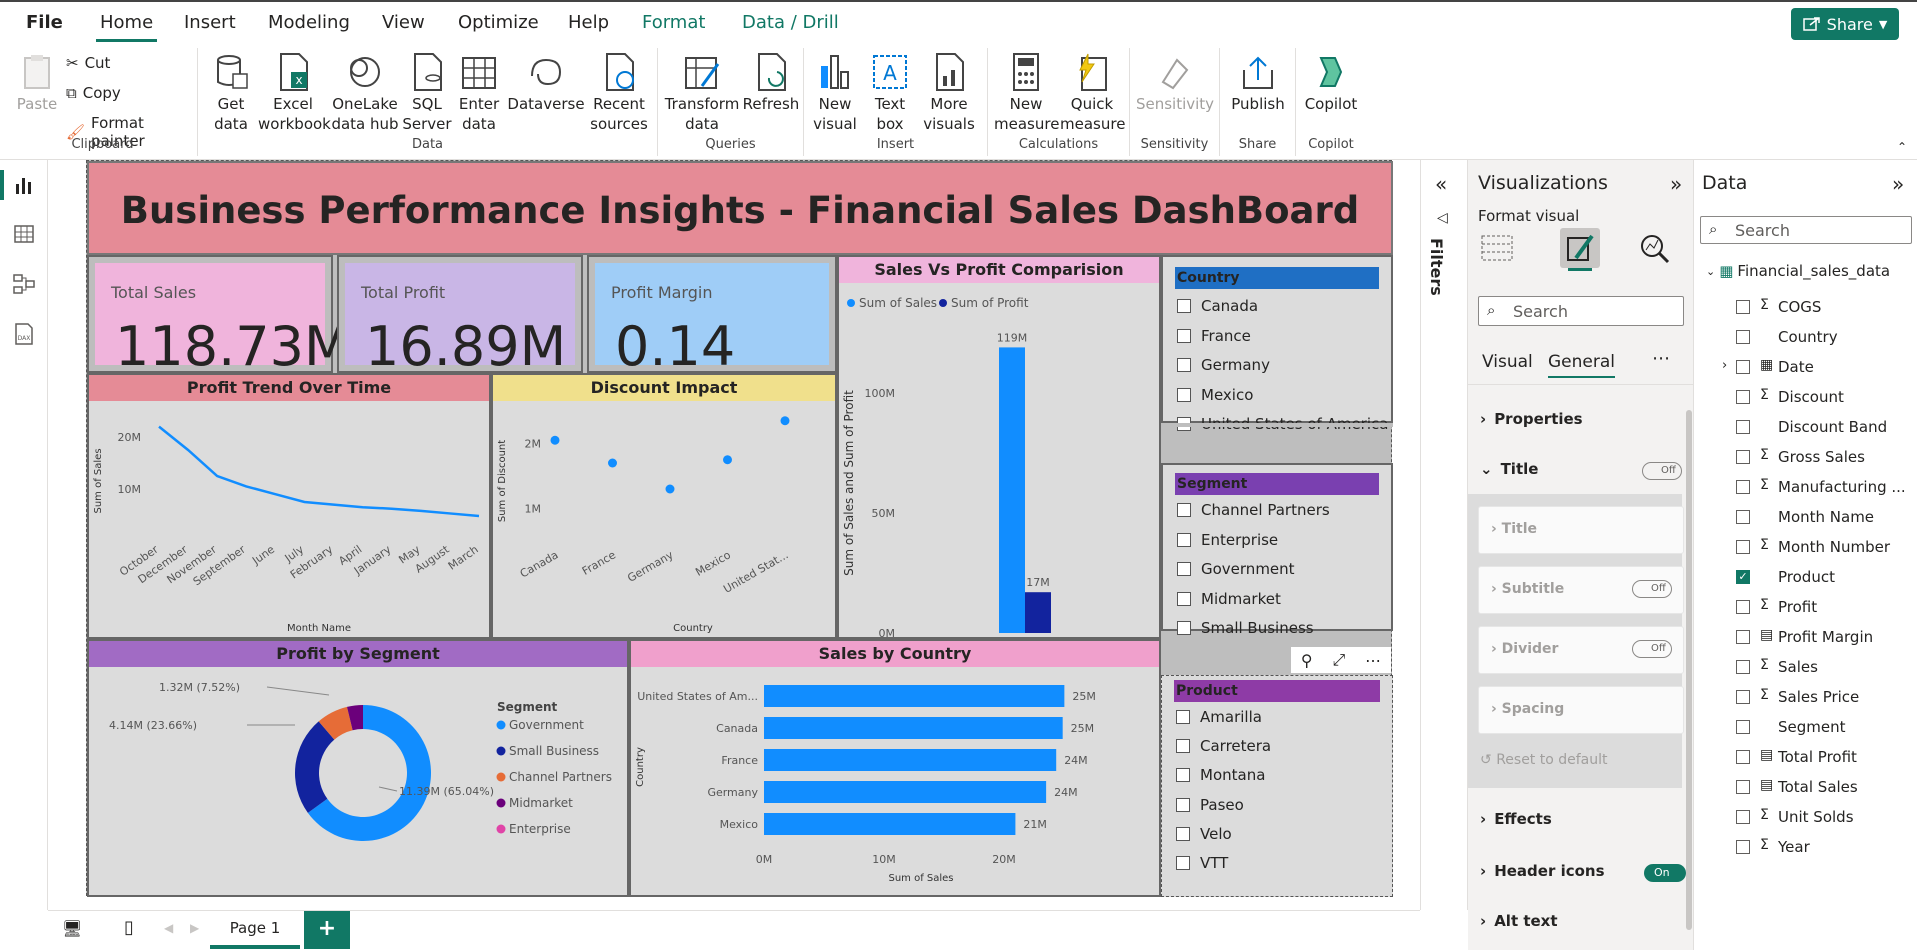  What do you see at coordinates (1542, 871) in the screenshot?
I see `header-icons-section: › Header icons` at bounding box center [1542, 871].